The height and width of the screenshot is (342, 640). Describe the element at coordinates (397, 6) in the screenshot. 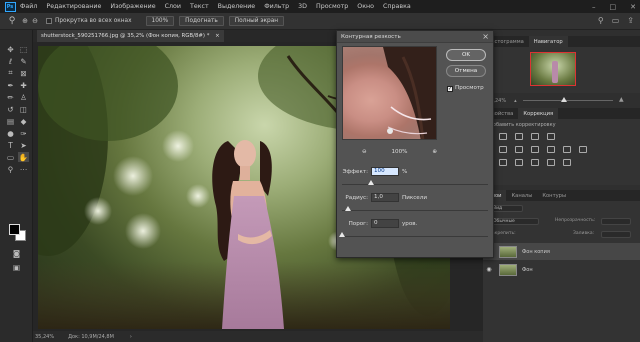

I see `menu-help: Справка` at that location.